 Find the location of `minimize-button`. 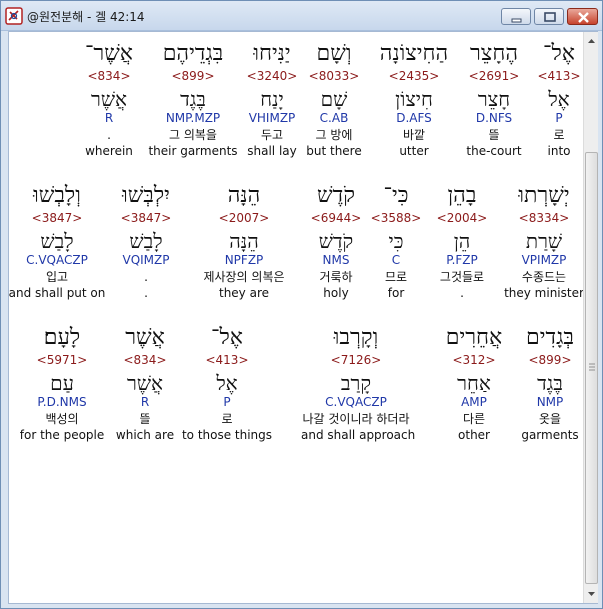

minimize-button is located at coordinates (516, 16).